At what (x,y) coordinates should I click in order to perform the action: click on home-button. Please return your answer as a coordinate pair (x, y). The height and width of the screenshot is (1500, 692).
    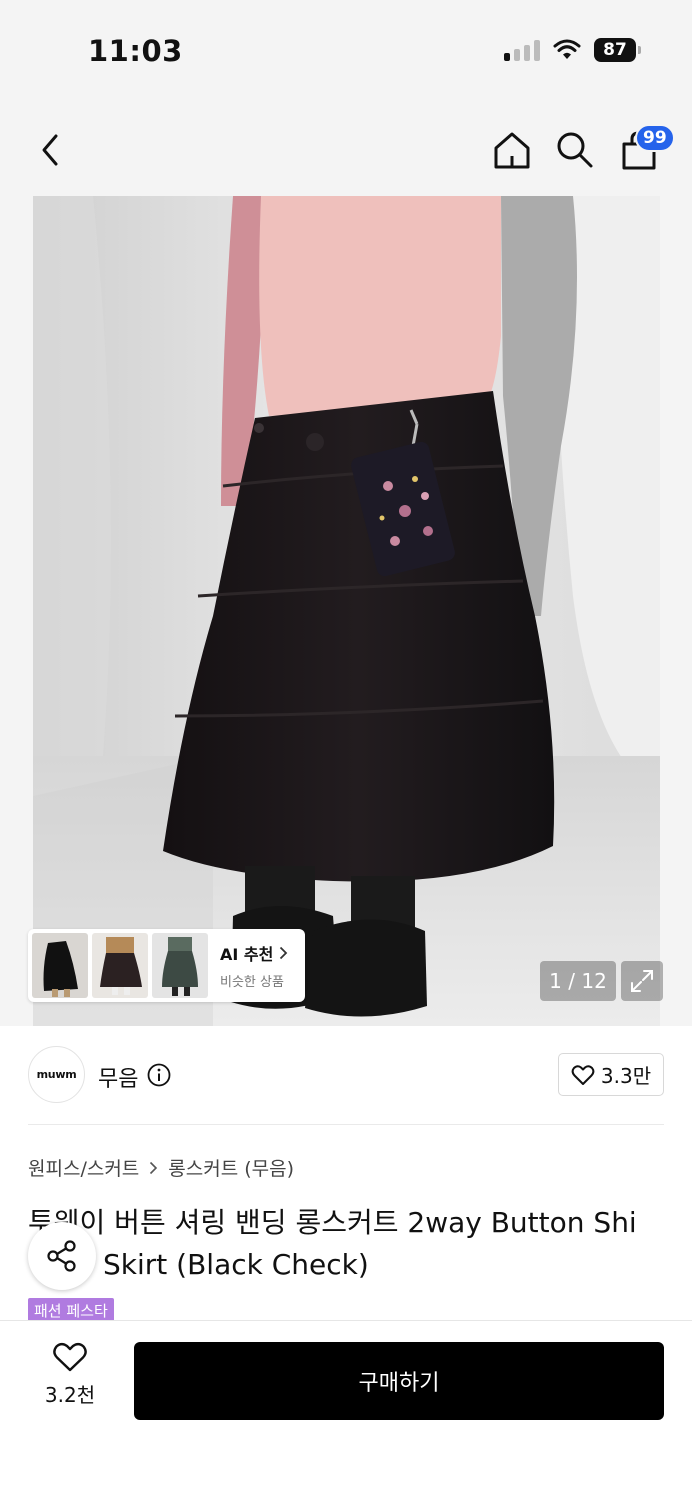
    Looking at the image, I should click on (512, 150).